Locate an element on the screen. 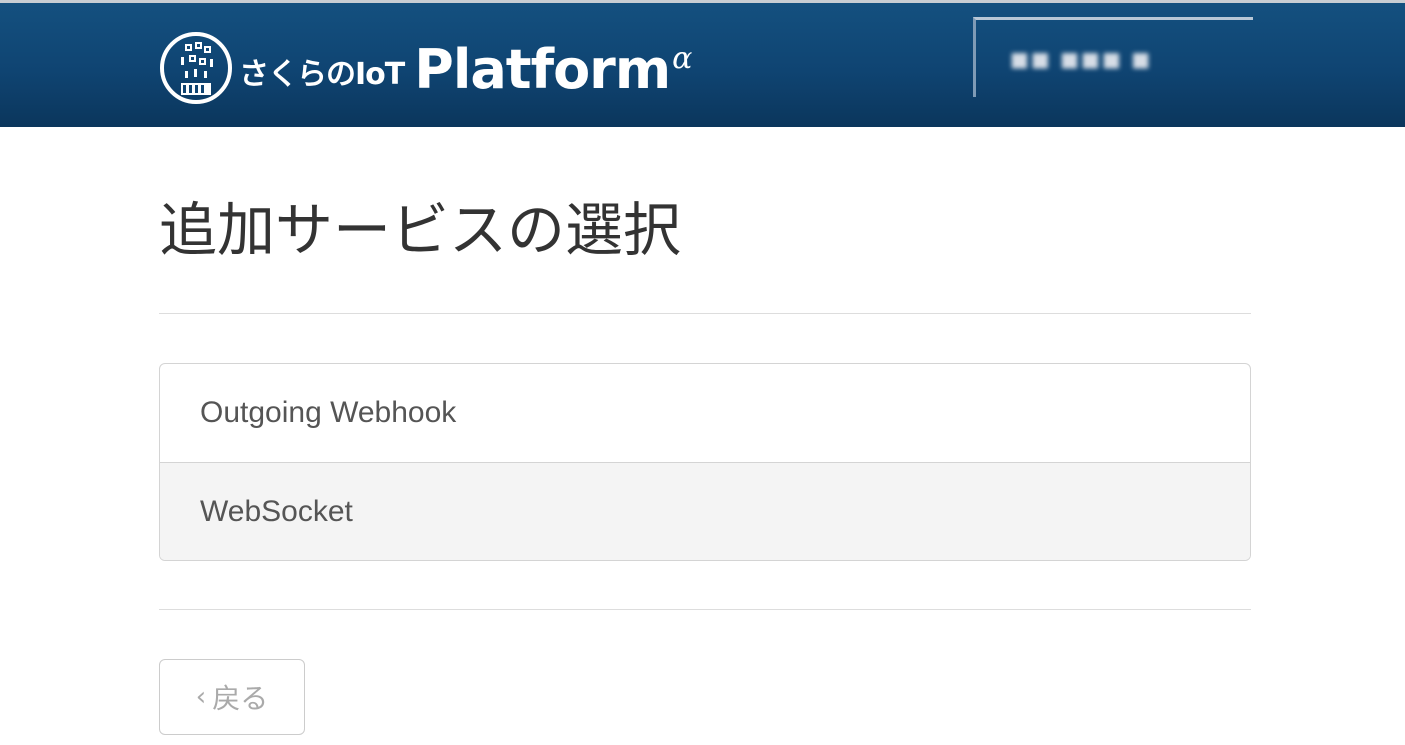 The image size is (1405, 745). sakura-iot-logo-icon is located at coordinates (196, 68).